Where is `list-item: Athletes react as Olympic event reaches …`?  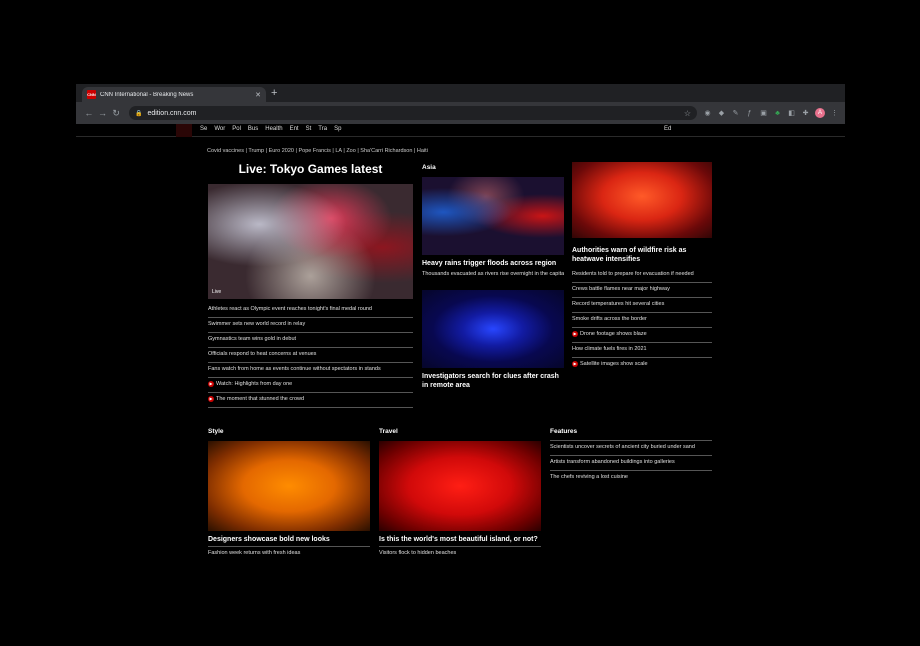 list-item: Athletes react as Olympic event reaches … is located at coordinates (310, 310).